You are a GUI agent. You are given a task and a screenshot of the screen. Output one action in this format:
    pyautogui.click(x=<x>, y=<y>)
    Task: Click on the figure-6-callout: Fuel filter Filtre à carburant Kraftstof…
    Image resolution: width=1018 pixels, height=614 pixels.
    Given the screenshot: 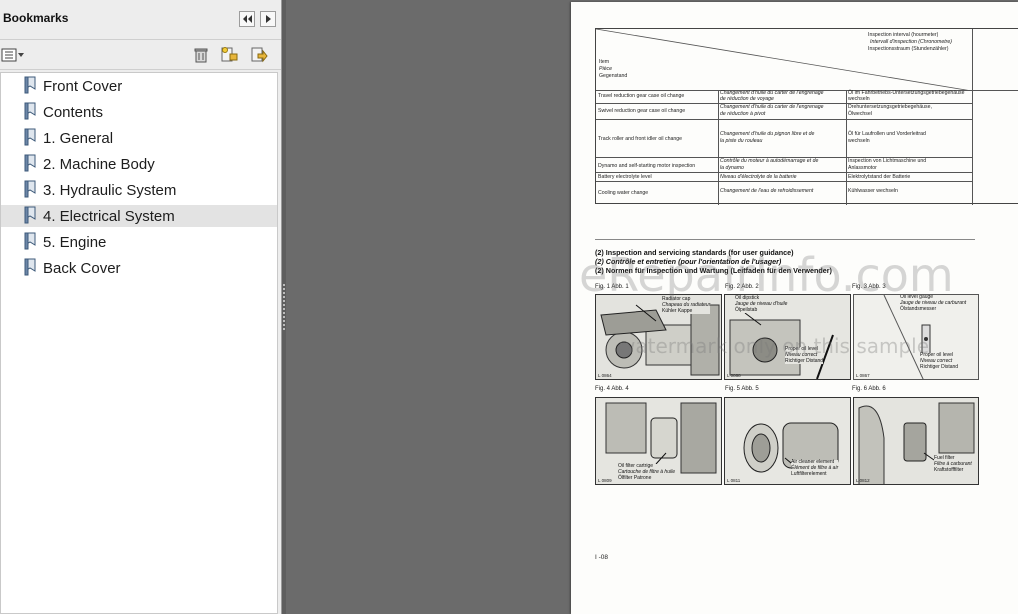 What is the action you would take?
    pyautogui.click(x=953, y=464)
    